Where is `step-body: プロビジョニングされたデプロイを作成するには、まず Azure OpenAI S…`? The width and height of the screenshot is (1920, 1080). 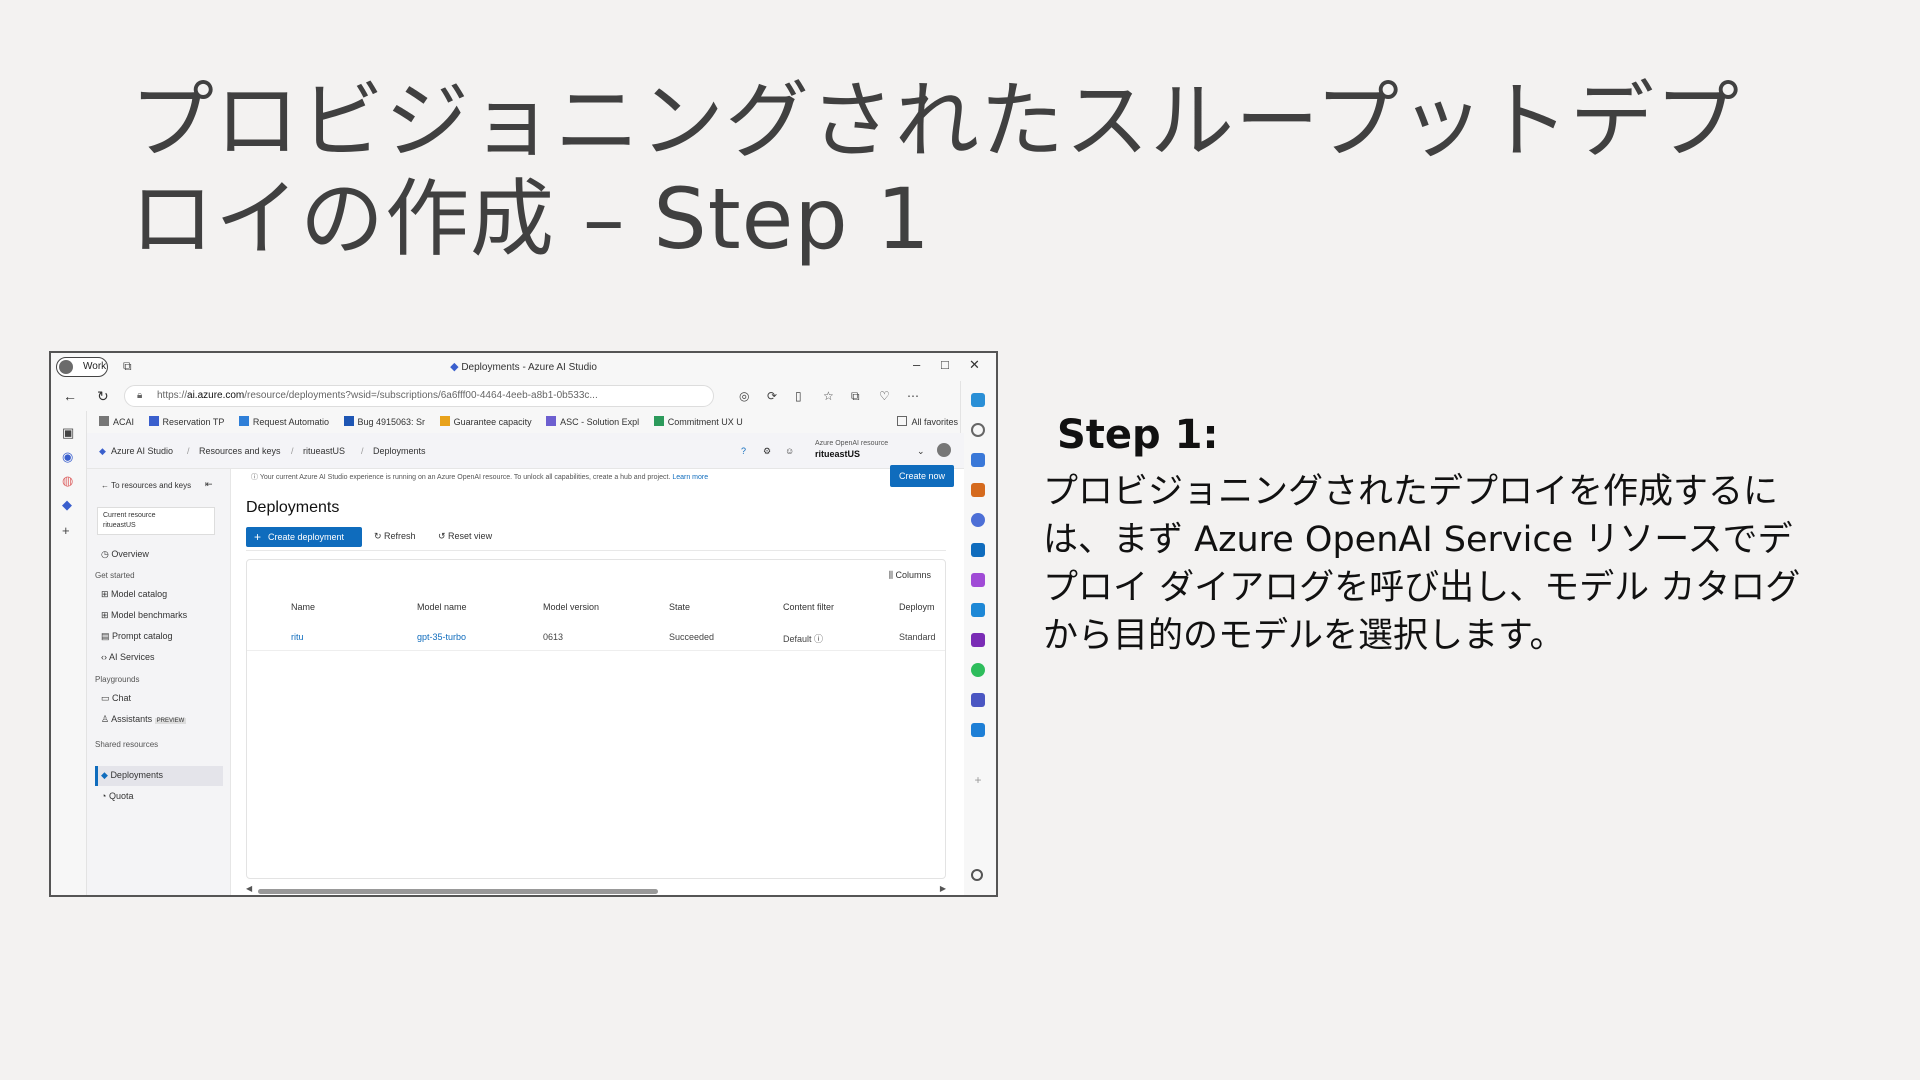
step-body: プロビジョニングされたデプロイを作成するには、まず Azure OpenAI S… is located at coordinates (1422, 564).